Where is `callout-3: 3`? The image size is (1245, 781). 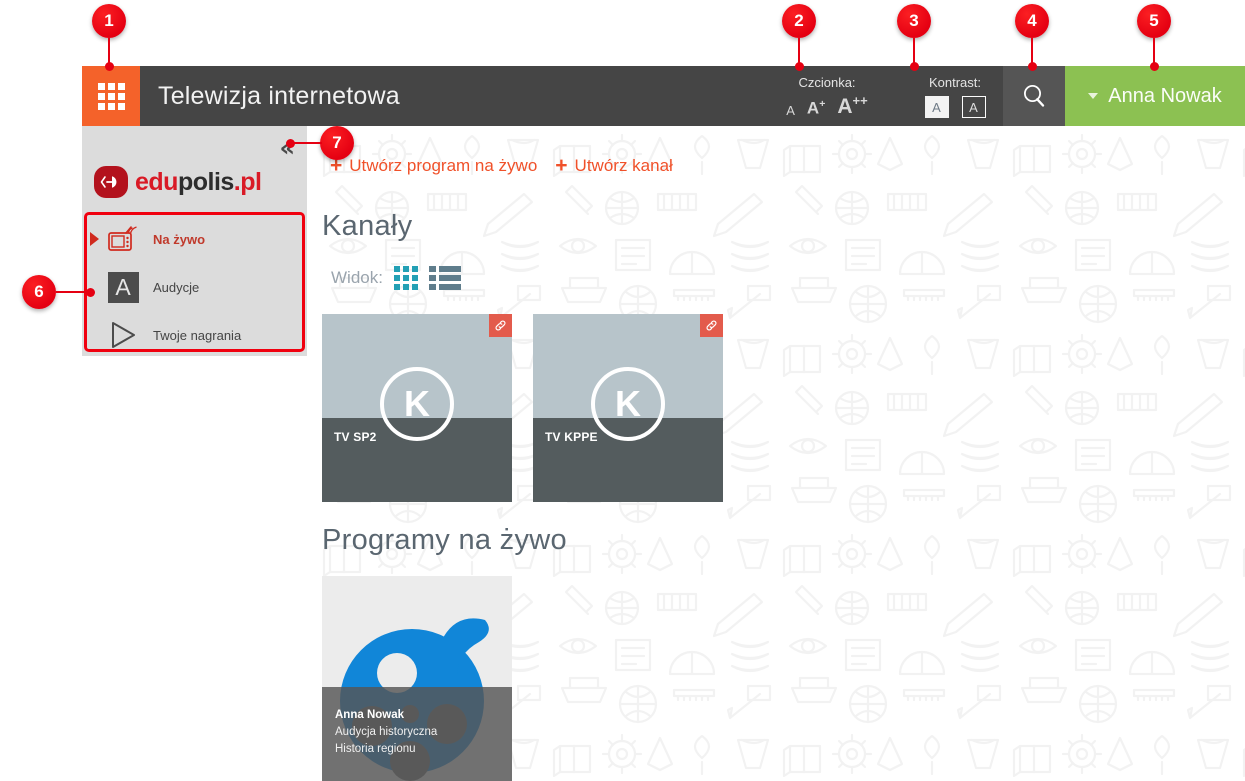
callout-3: 3 is located at coordinates (914, 37).